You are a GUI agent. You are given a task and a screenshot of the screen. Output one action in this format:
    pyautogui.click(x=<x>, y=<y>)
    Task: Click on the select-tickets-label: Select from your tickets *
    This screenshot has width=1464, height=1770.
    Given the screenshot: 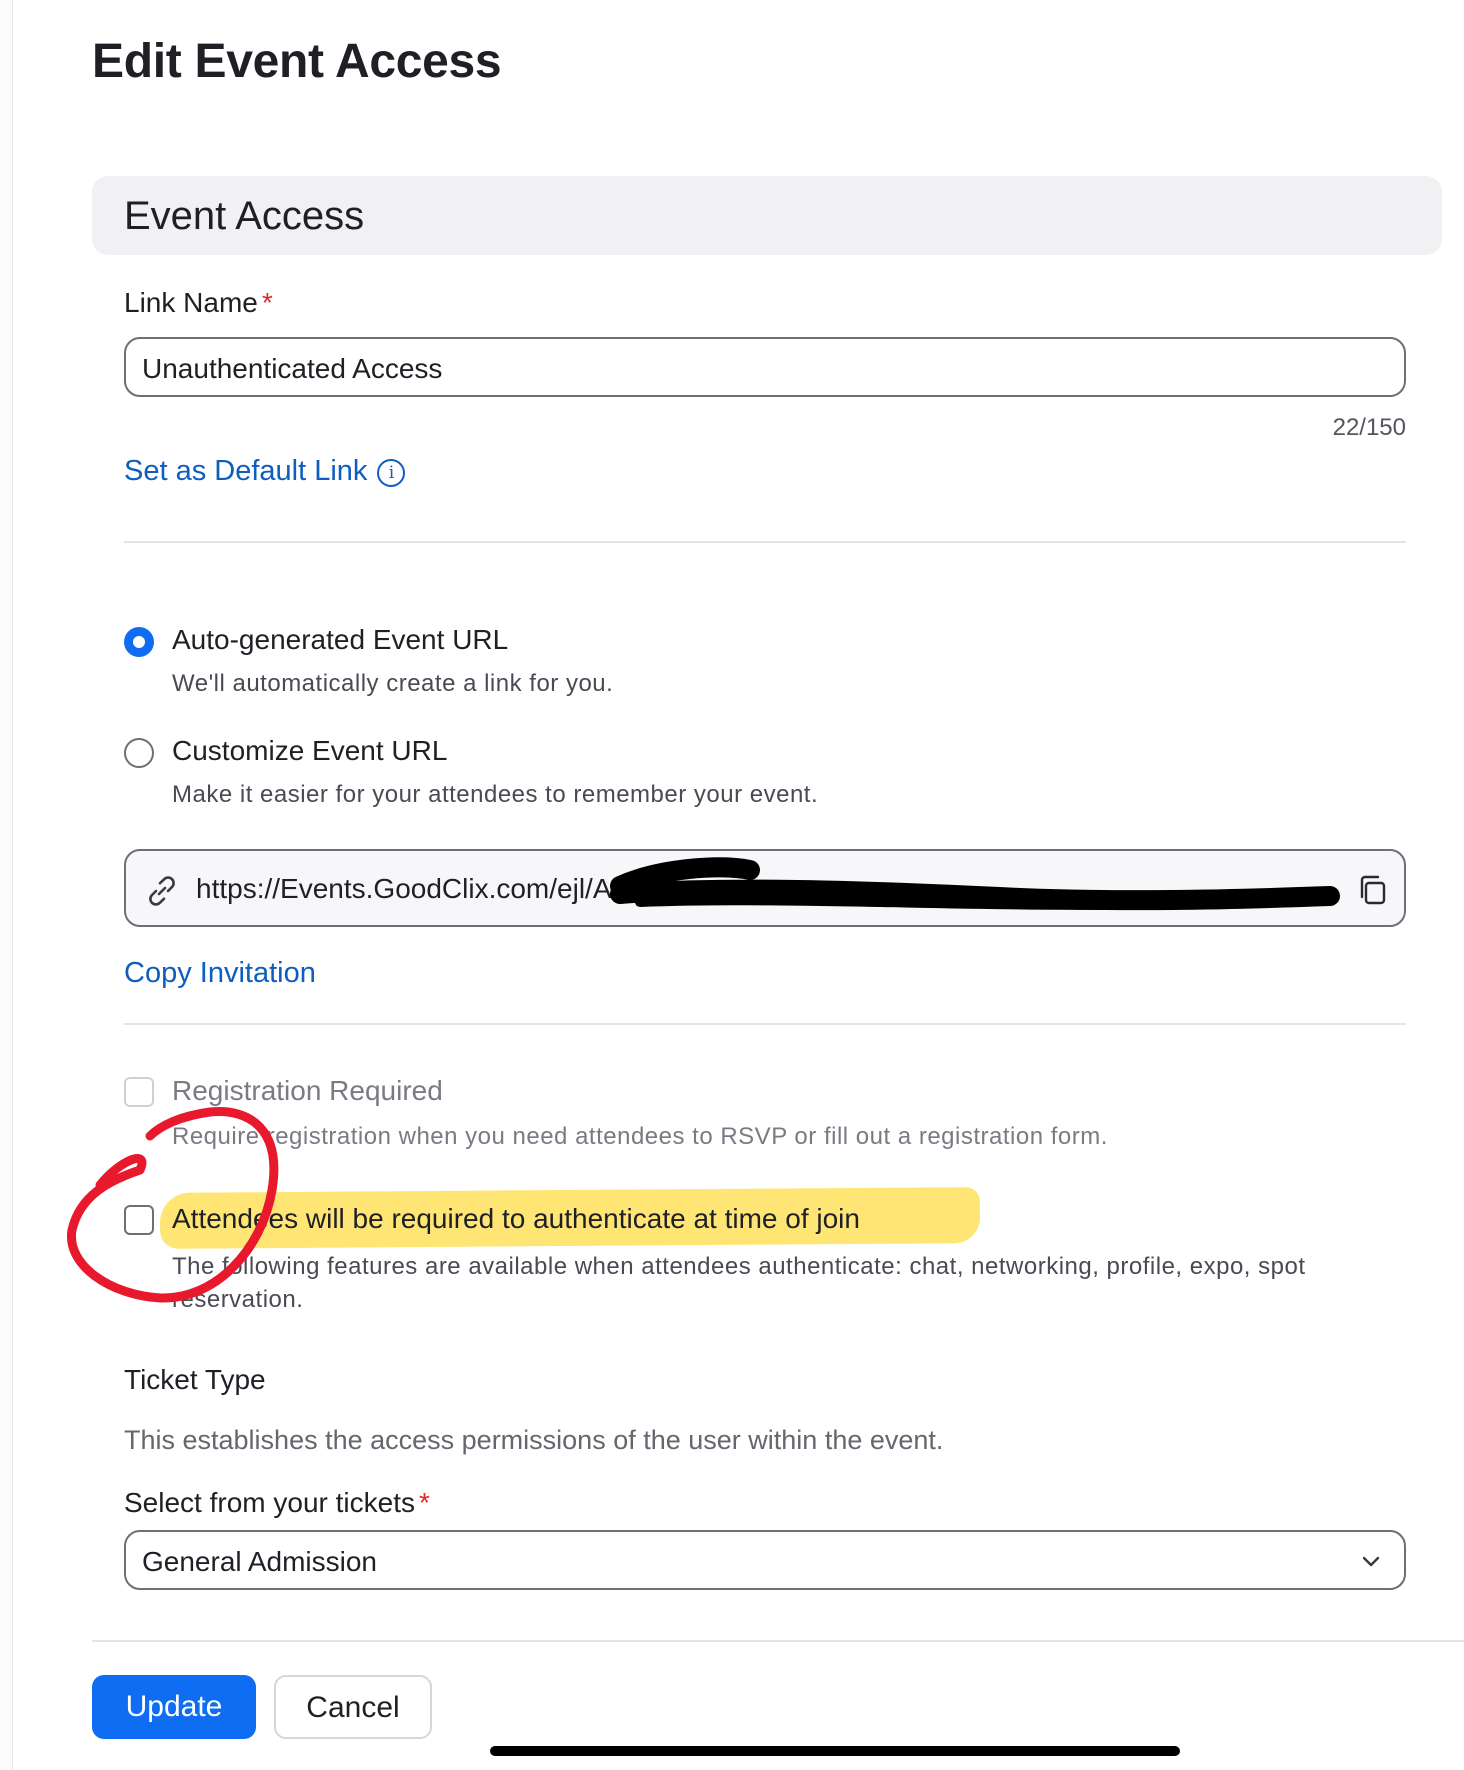 What is the action you would take?
    pyautogui.click(x=277, y=1503)
    